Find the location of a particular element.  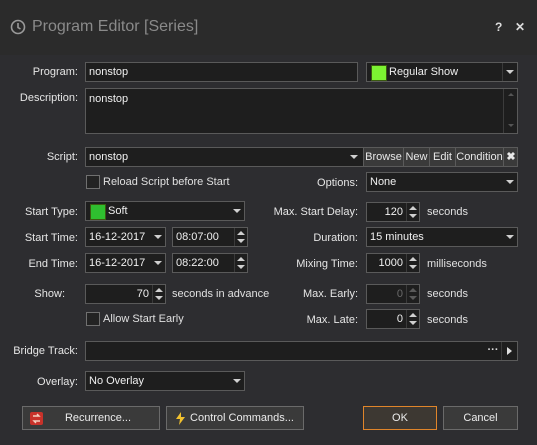

condition-button: Condition is located at coordinates (479, 157).